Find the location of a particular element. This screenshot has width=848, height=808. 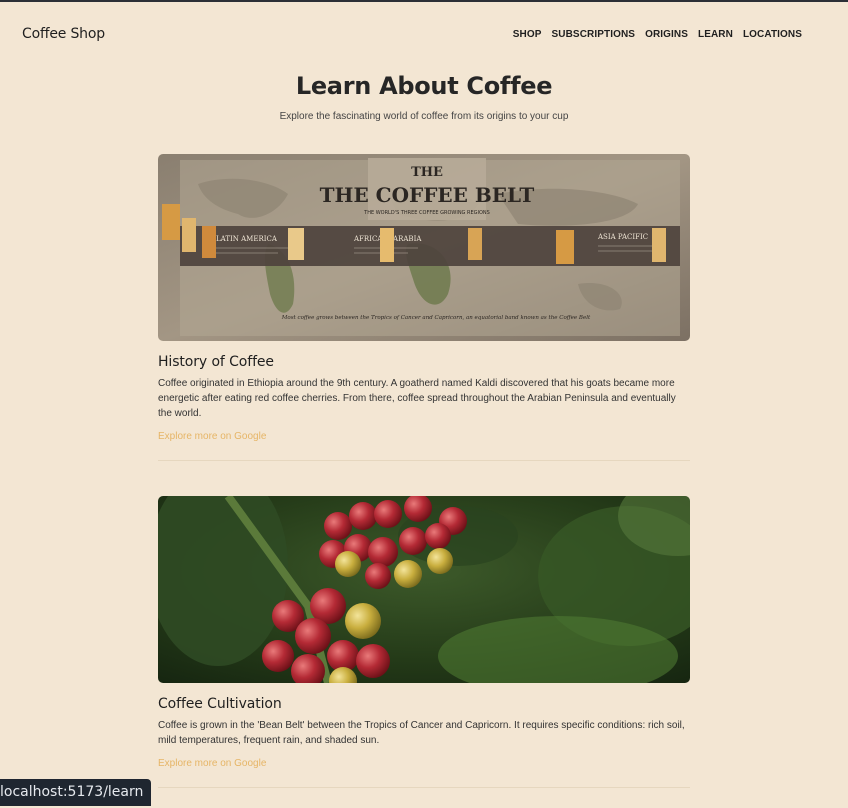

article-title: History of Coffee is located at coordinates (216, 362).